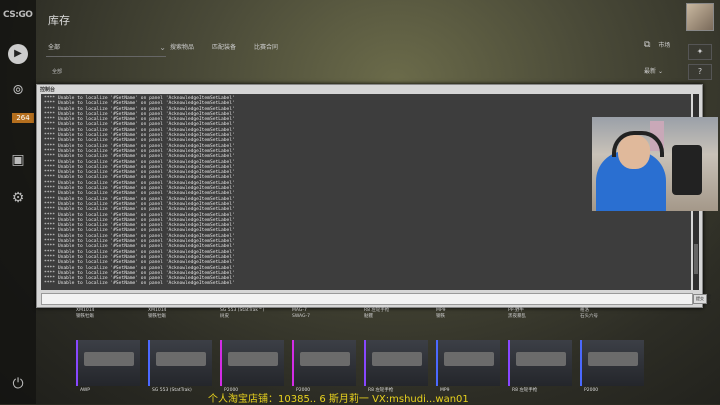  Describe the element at coordinates (367, 299) in the screenshot. I see `console-input` at that location.